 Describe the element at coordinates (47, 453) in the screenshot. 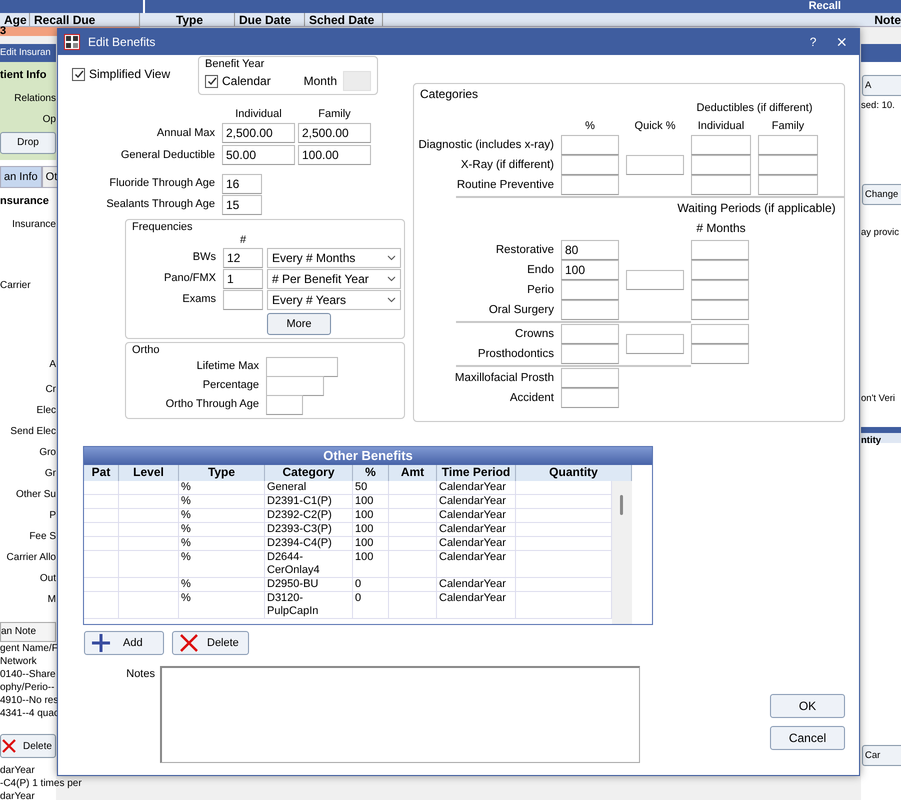

I see `field-label: Gro` at that location.